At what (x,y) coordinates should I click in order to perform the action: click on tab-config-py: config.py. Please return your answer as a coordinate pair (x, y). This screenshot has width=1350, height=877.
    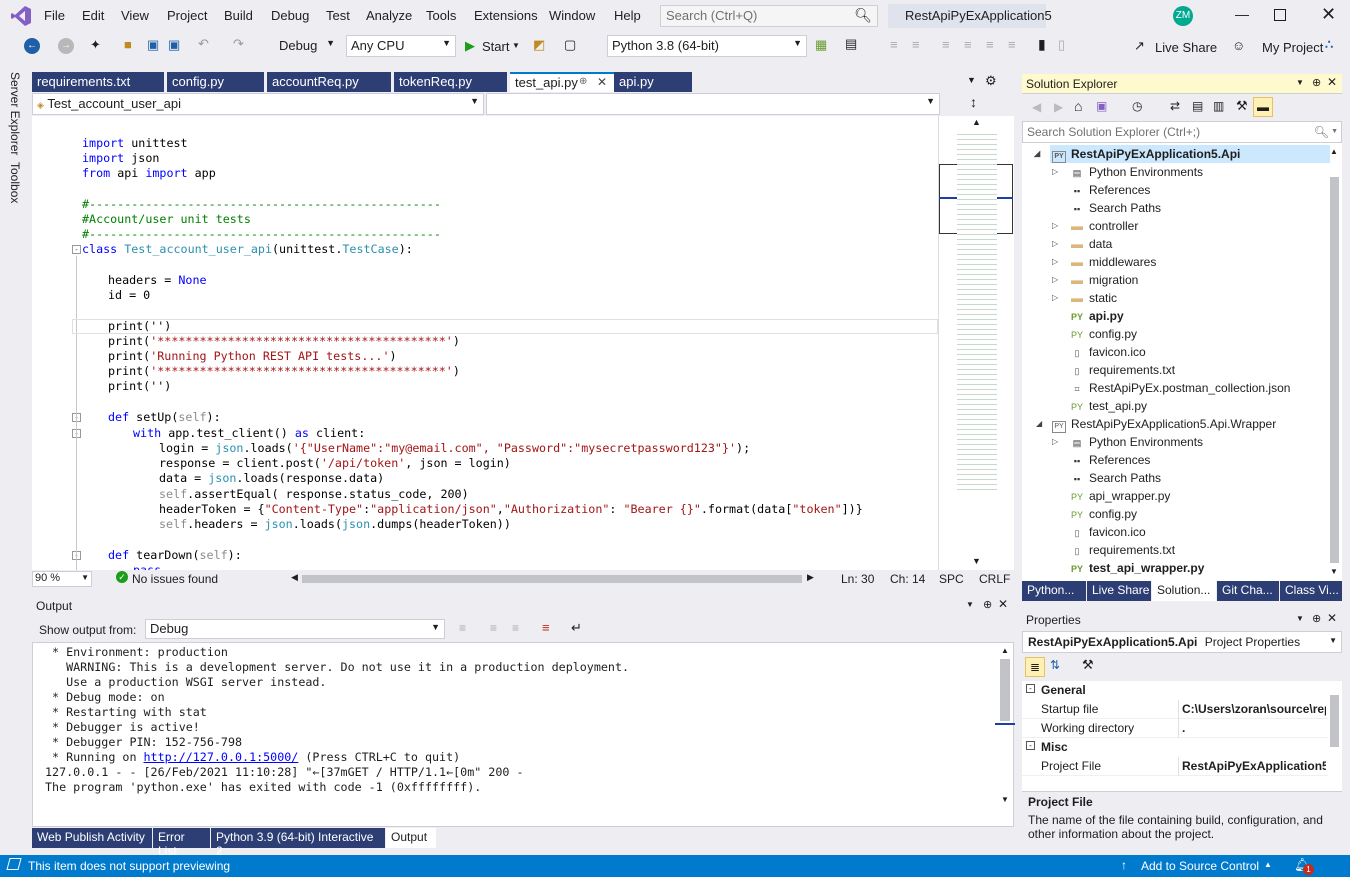
    Looking at the image, I should click on (215, 82).